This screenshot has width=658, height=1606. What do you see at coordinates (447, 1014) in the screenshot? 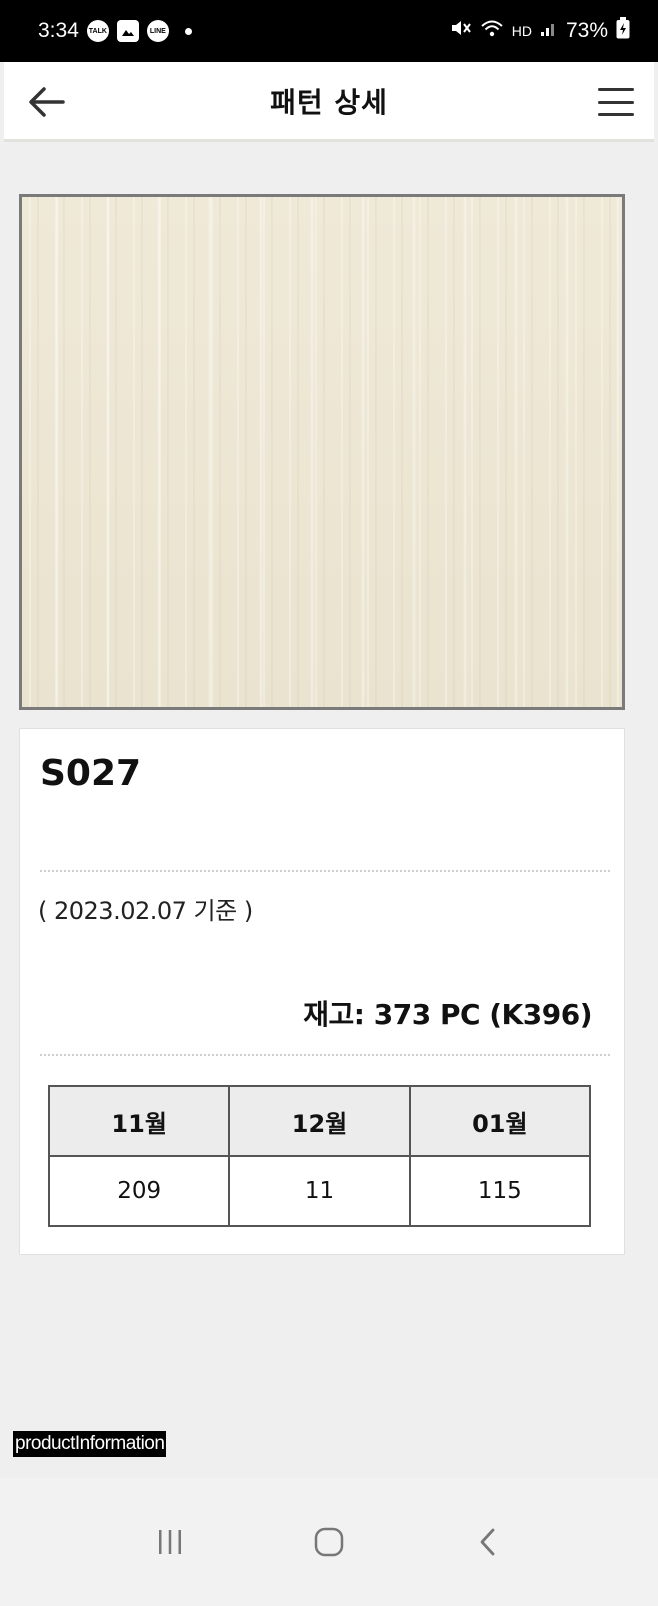
I see `stock-quantity: 재고: 373 PC (K396)` at bounding box center [447, 1014].